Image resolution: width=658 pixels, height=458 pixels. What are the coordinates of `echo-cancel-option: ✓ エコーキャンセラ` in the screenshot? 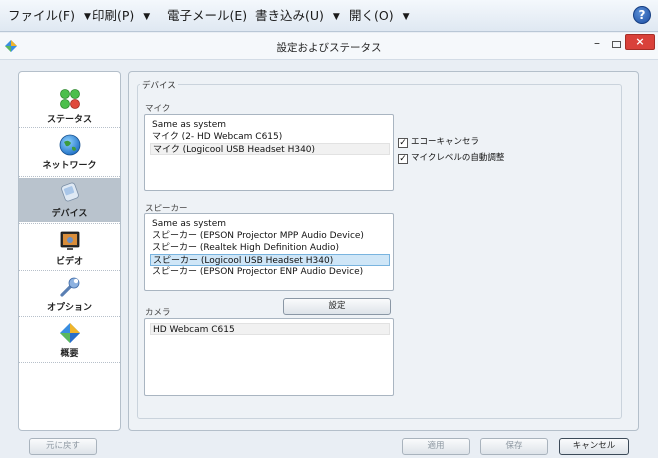 It's located at (438, 142).